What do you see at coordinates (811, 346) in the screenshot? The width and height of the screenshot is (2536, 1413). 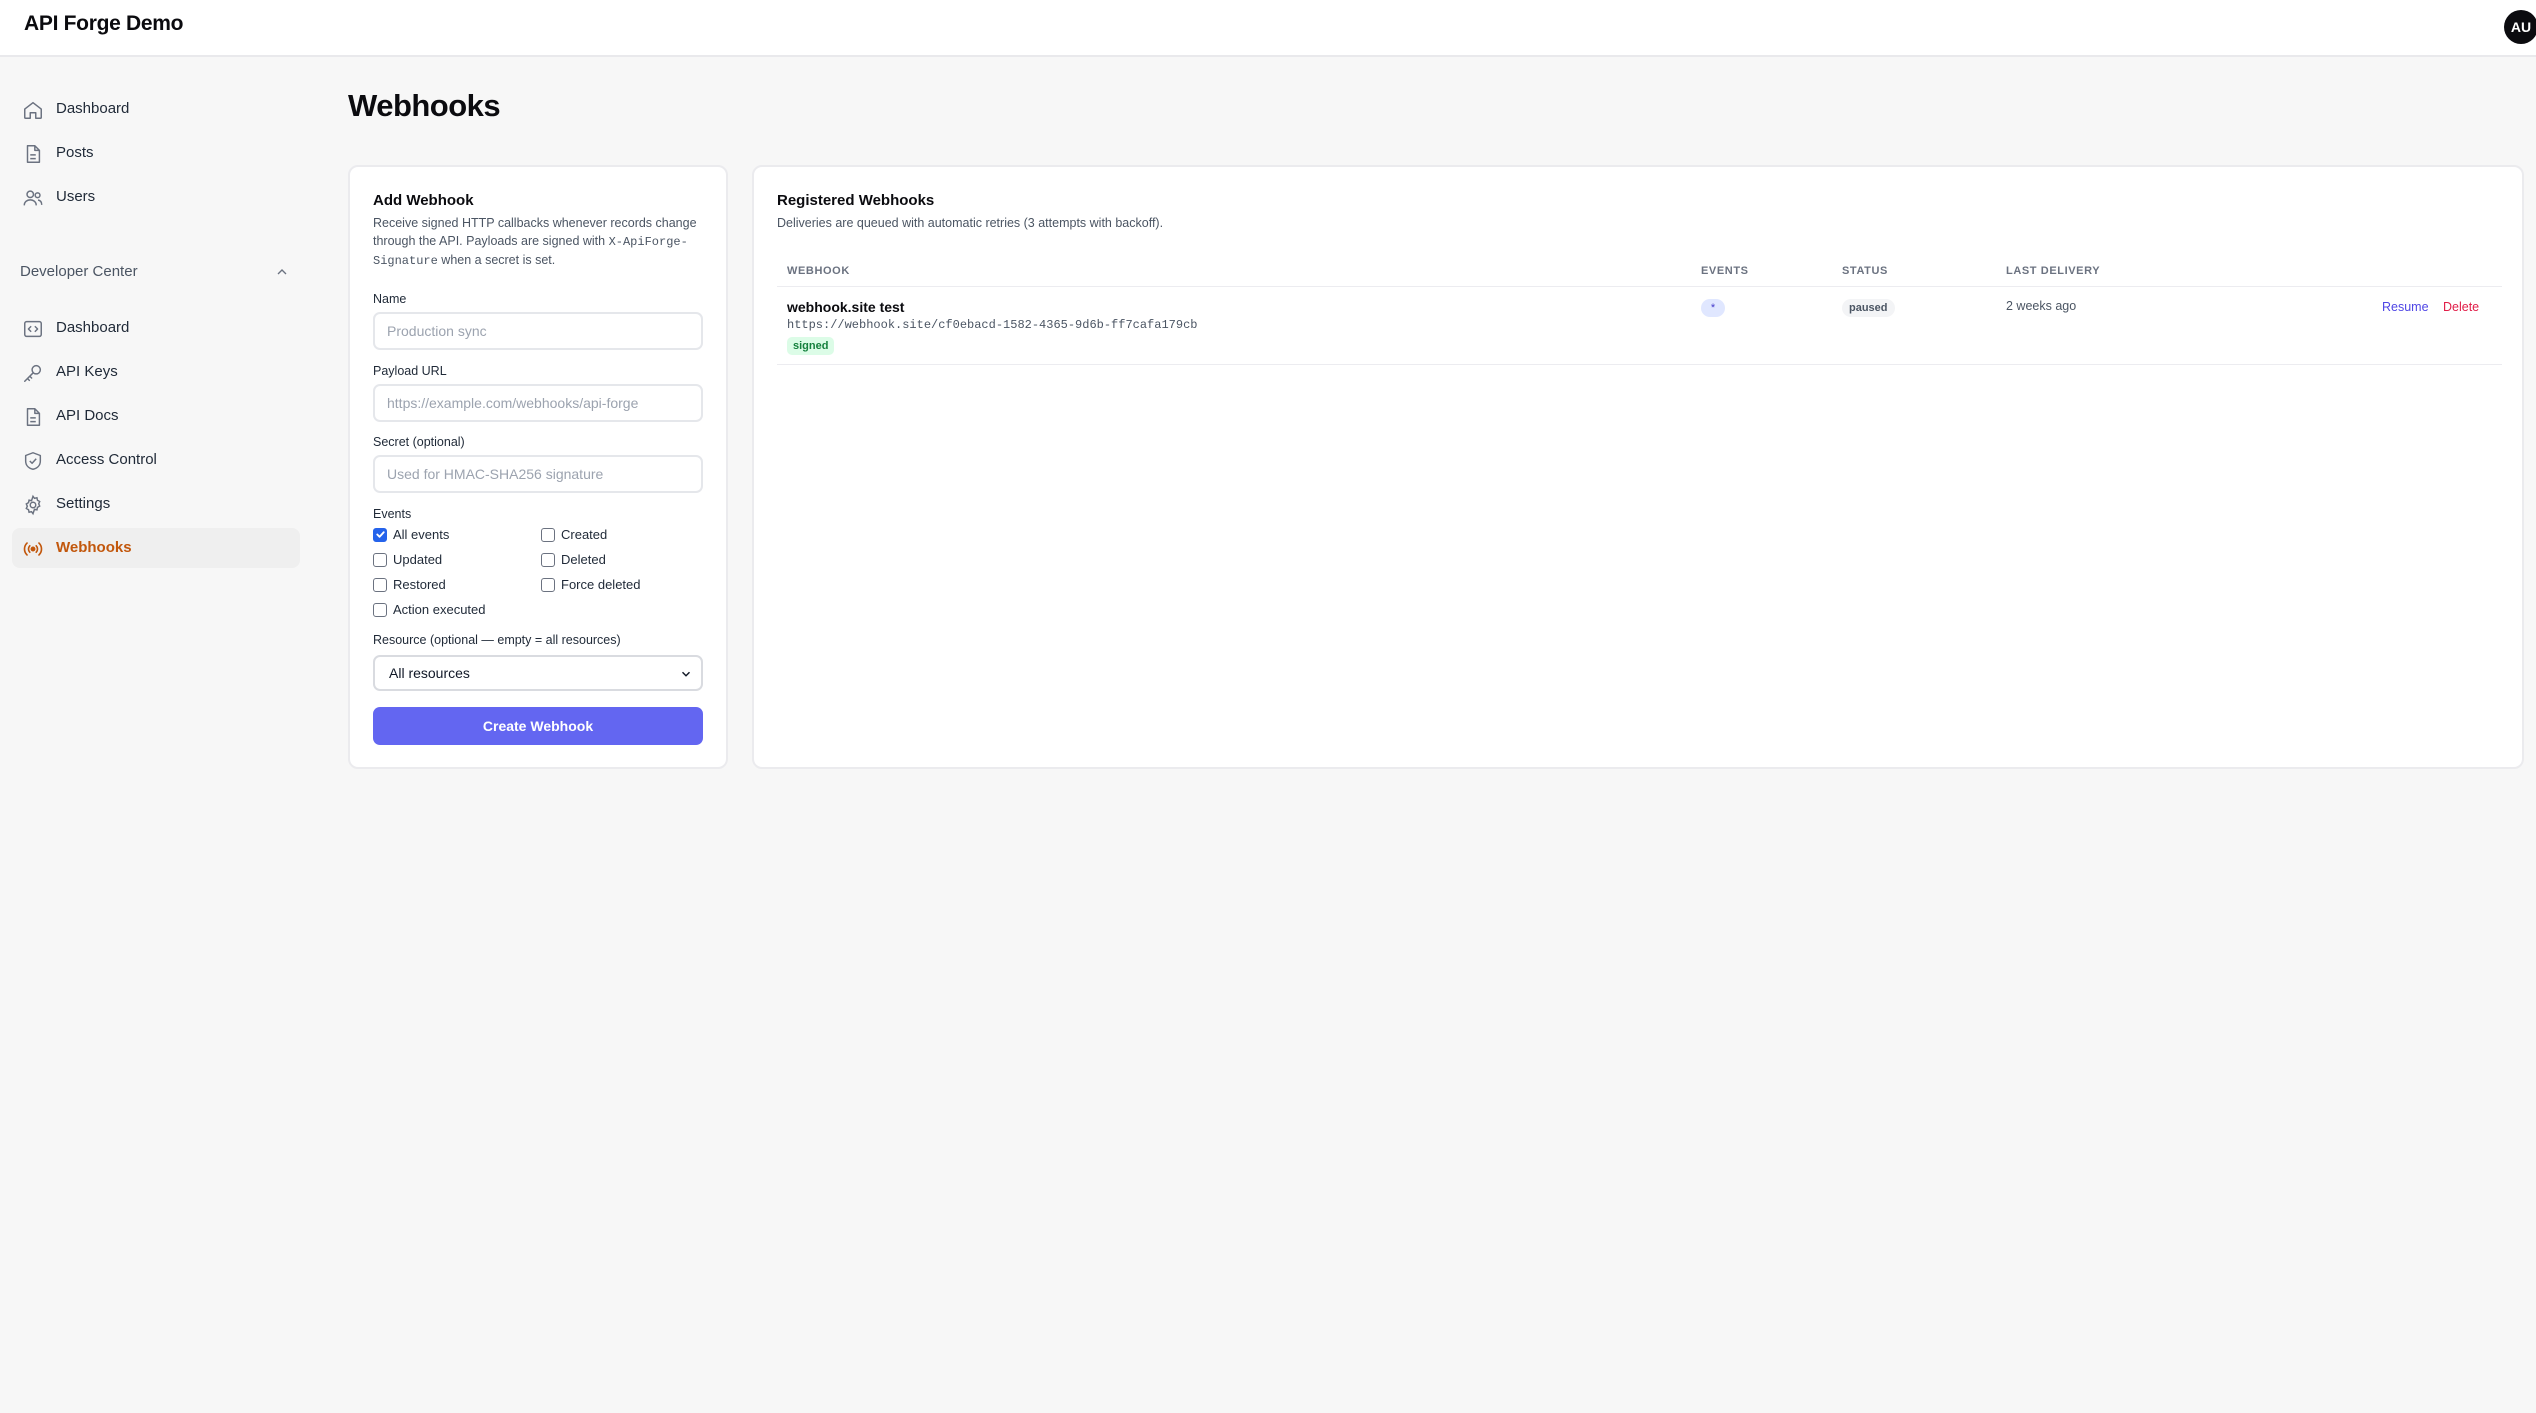 I see `signed-badge: signed` at bounding box center [811, 346].